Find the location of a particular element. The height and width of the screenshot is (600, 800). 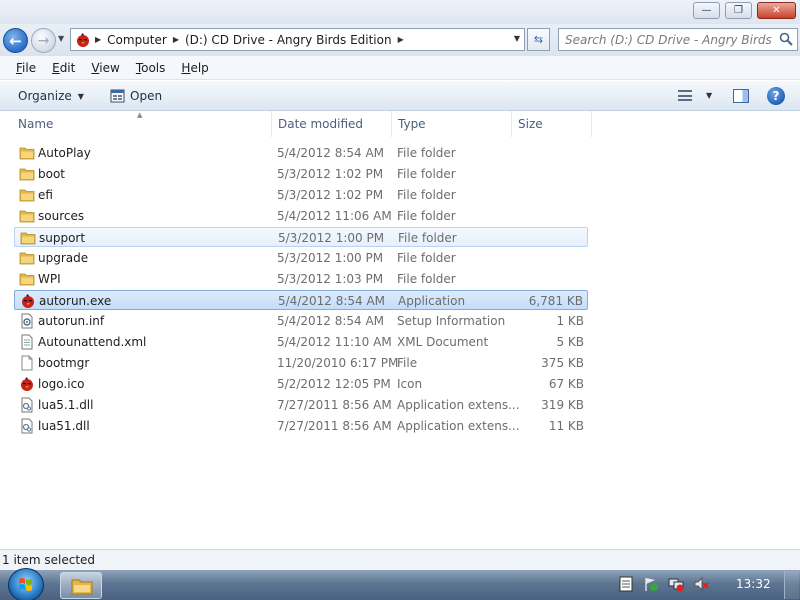

menu-view: View is located at coordinates (105, 68).